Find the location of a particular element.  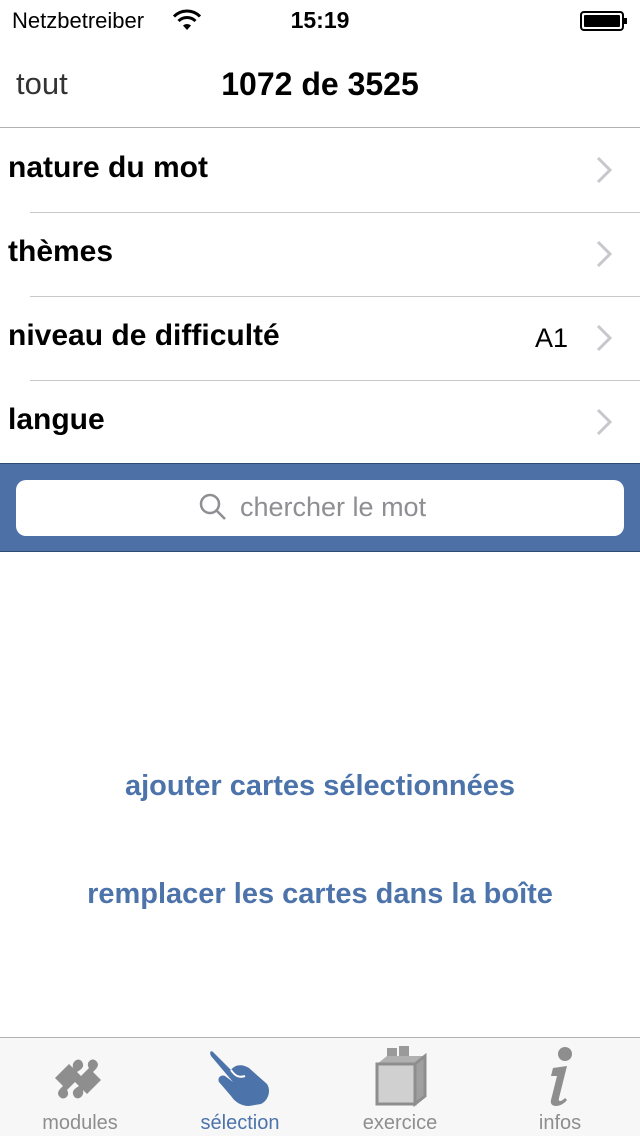

tab-label: infos is located at coordinates (560, 1123).